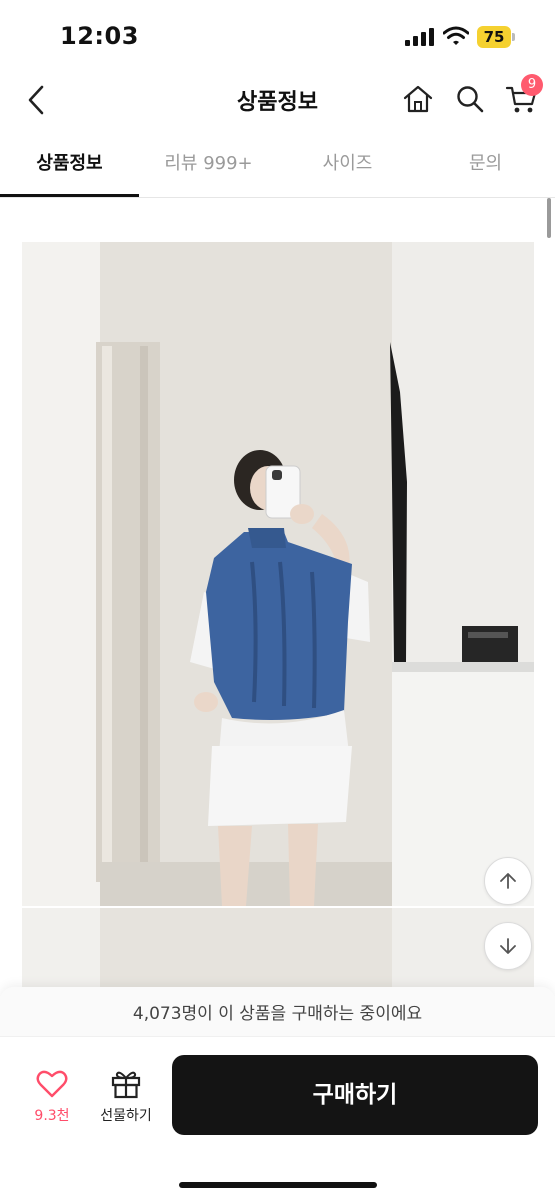  I want to click on tab-inquiry: 문의, so click(485, 166).